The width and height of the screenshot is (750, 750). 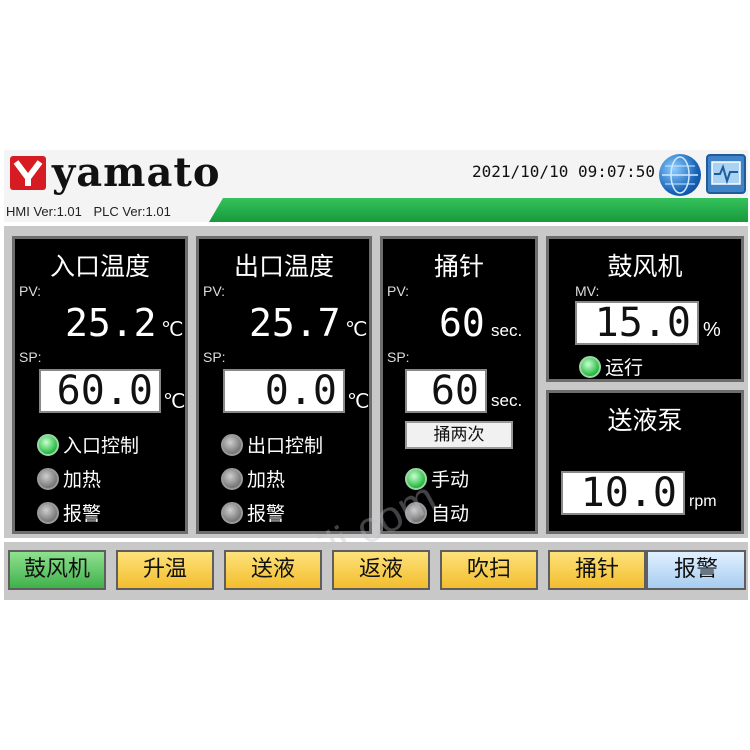 What do you see at coordinates (92, 211) in the screenshot?
I see `version-info: HMI Ver:1.01 PLC Ver:1.01` at bounding box center [92, 211].